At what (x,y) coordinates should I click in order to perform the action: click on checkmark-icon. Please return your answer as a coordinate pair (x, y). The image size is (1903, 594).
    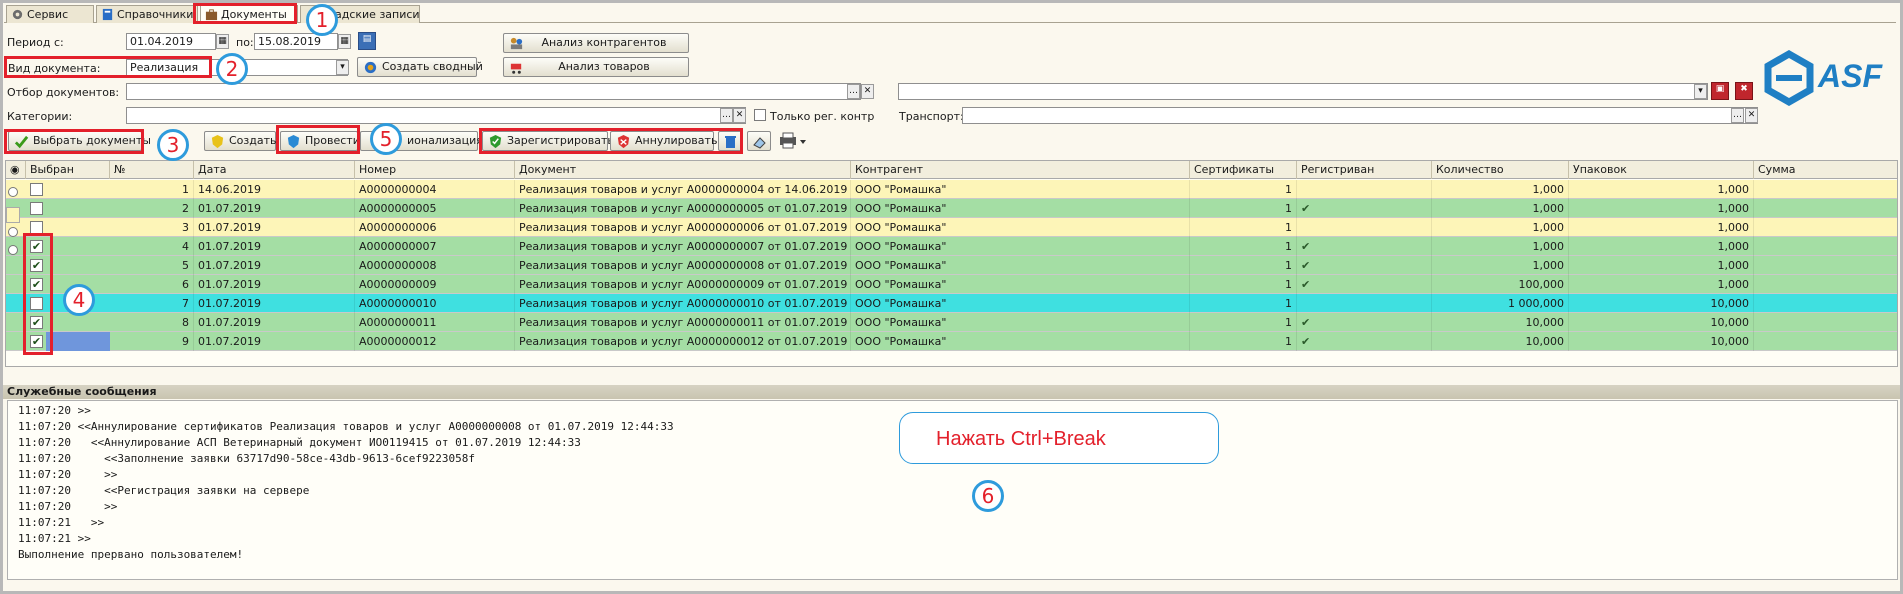
    Looking at the image, I should click on (21, 142).